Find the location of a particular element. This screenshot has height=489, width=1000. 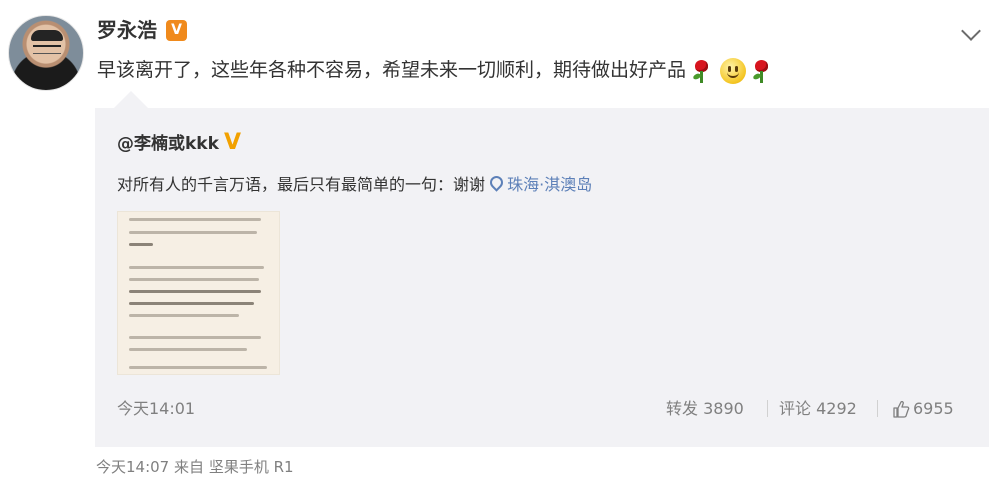

post-source: 坚果手机 R1 is located at coordinates (251, 467).